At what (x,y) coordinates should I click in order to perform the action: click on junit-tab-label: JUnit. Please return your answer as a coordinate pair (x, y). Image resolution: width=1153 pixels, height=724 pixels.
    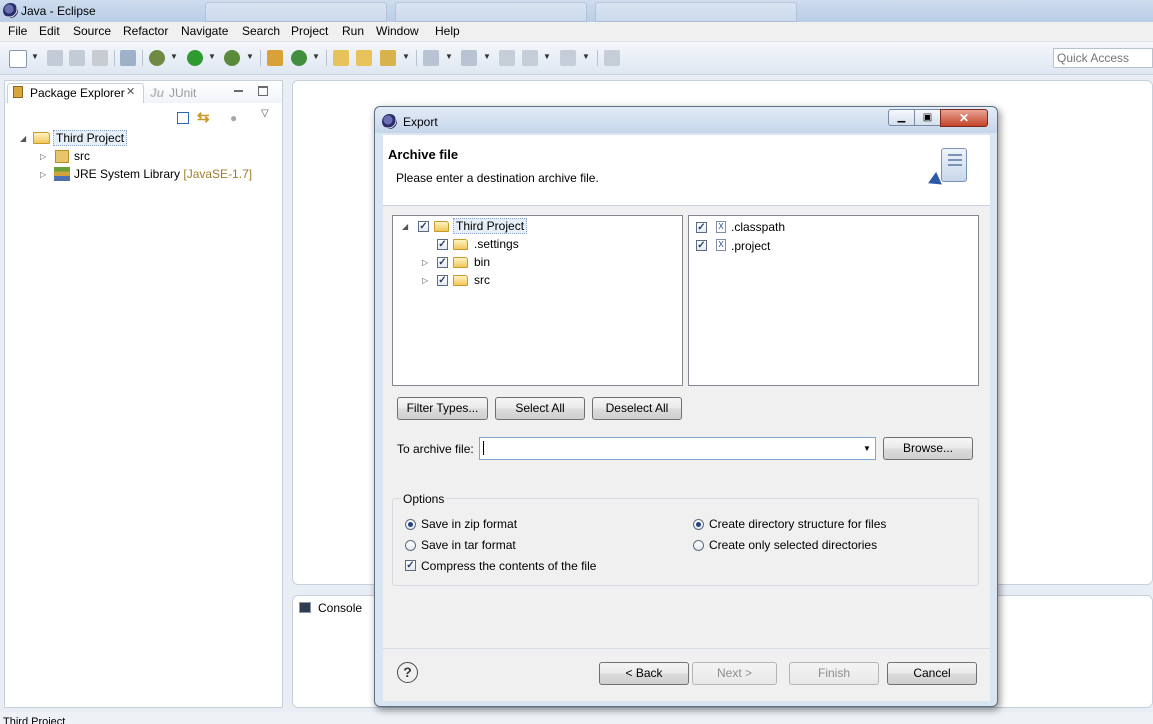
    Looking at the image, I should click on (182, 93).